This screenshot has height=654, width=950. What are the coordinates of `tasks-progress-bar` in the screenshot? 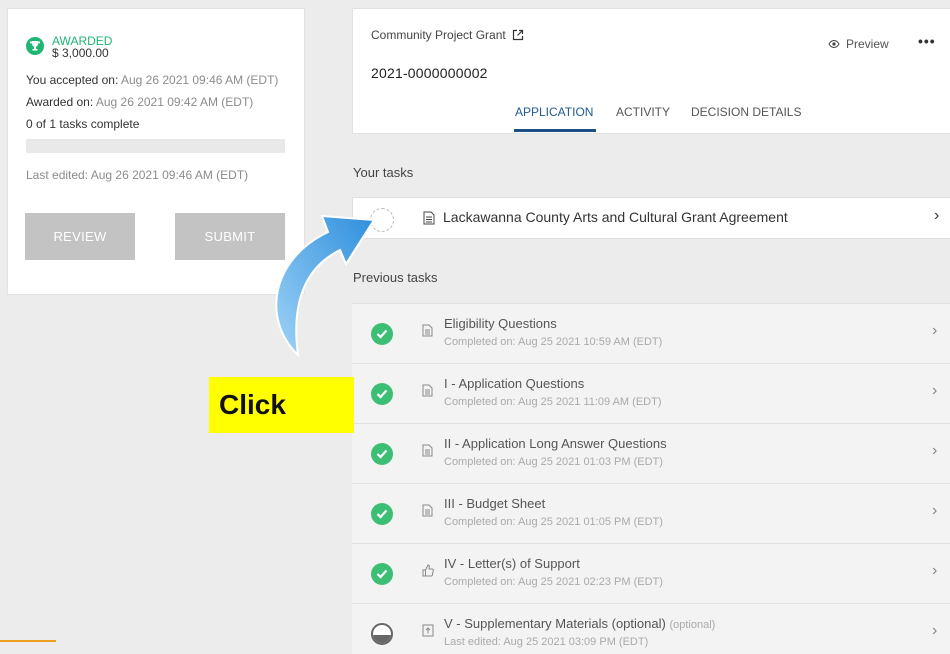 It's located at (155, 146).